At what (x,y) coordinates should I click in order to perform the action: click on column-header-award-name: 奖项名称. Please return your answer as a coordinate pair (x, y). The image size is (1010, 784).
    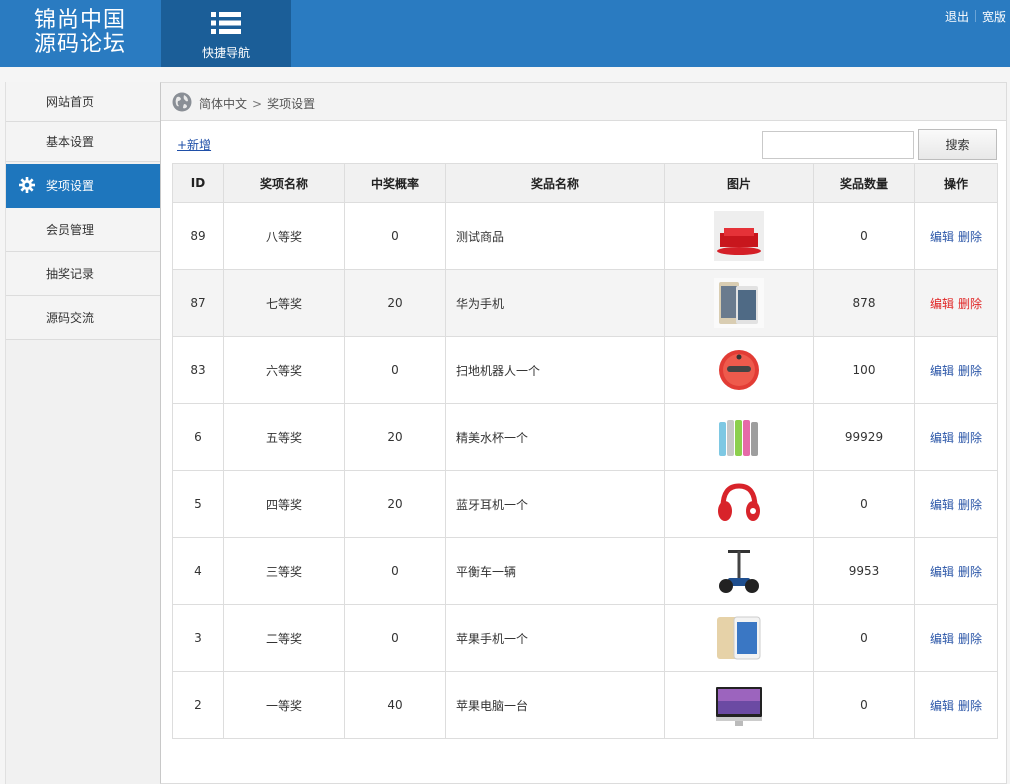
    Looking at the image, I should click on (284, 183).